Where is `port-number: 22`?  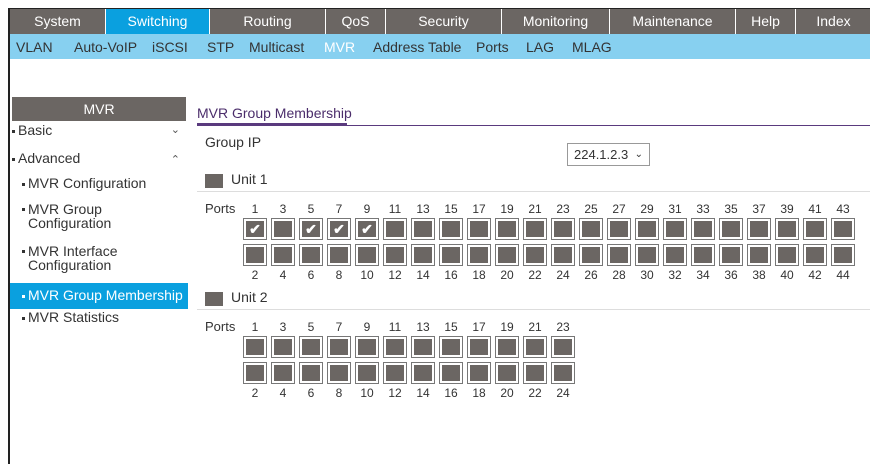 port-number: 22 is located at coordinates (535, 275).